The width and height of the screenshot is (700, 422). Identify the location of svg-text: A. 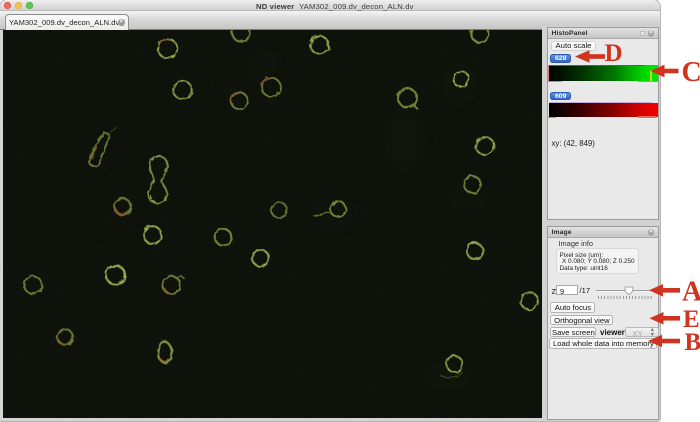
(691, 292).